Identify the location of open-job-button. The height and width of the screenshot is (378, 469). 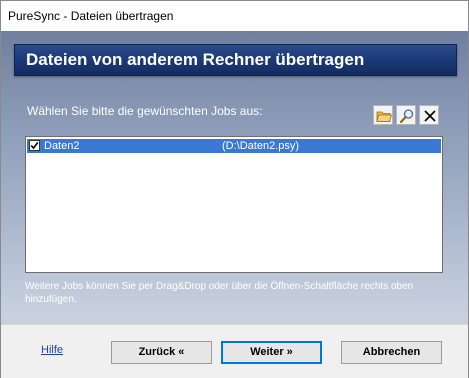
(383, 115).